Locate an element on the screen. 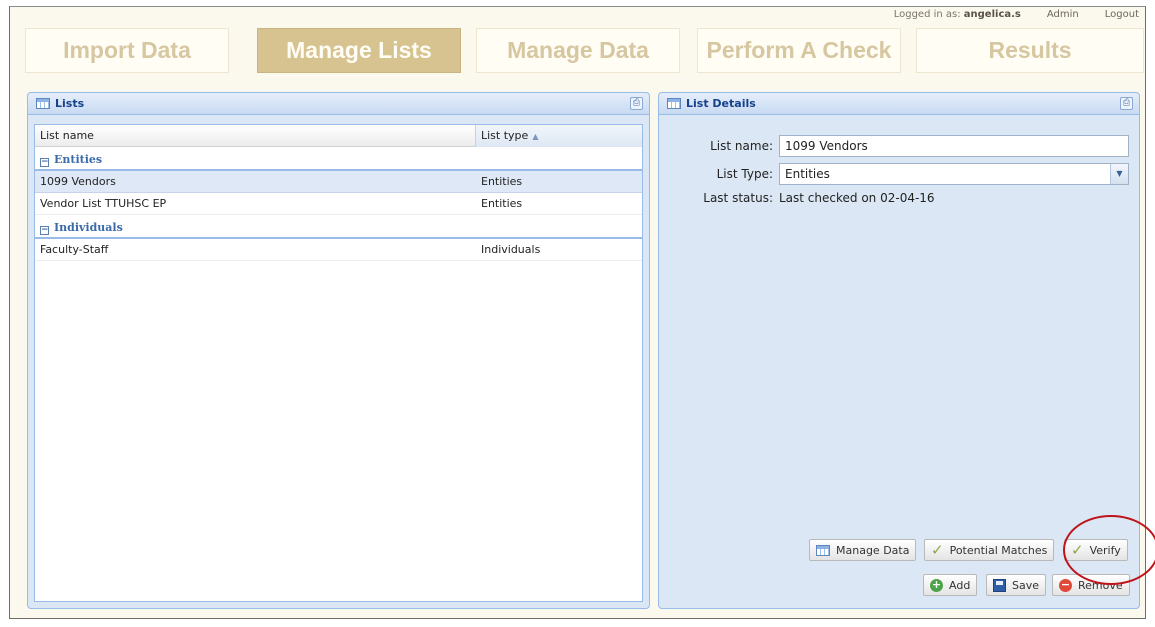  list-type-select: Entities ▼ is located at coordinates (954, 174).